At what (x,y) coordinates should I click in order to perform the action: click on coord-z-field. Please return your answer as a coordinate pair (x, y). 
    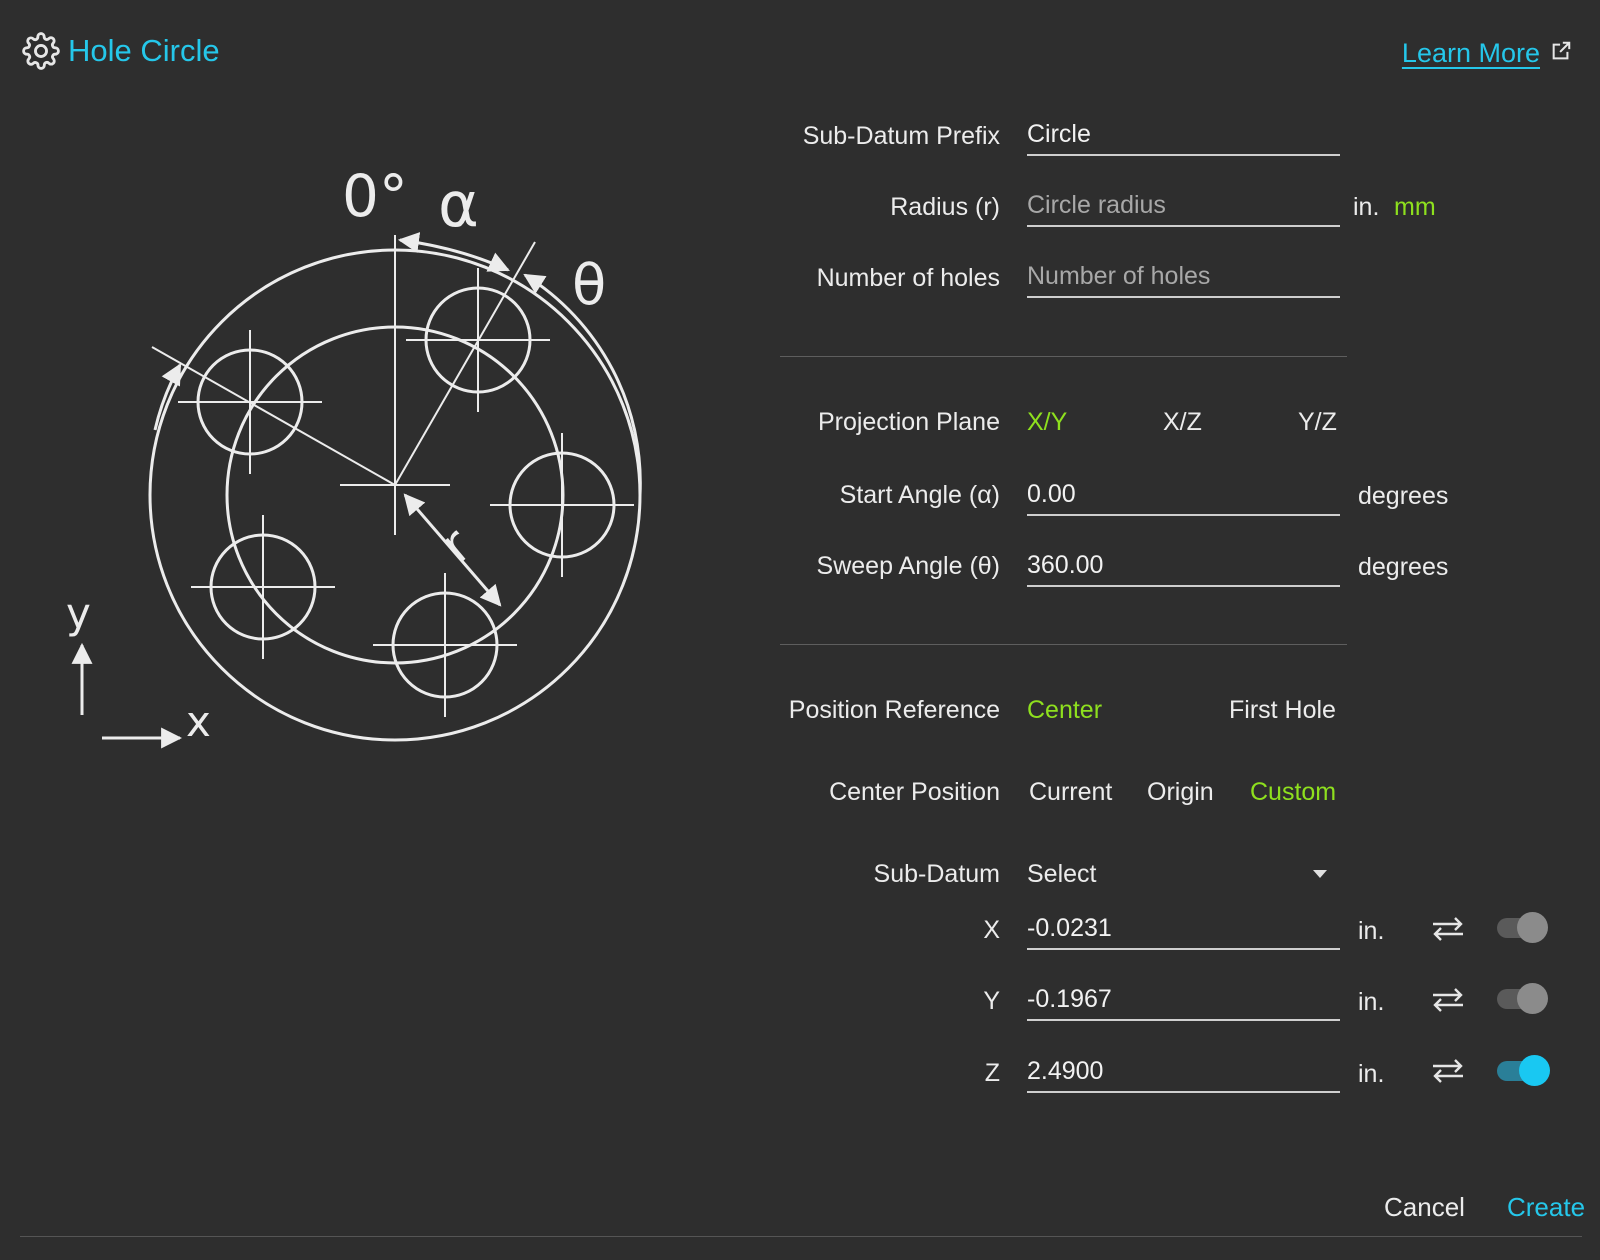
    Looking at the image, I should click on (1183, 1073).